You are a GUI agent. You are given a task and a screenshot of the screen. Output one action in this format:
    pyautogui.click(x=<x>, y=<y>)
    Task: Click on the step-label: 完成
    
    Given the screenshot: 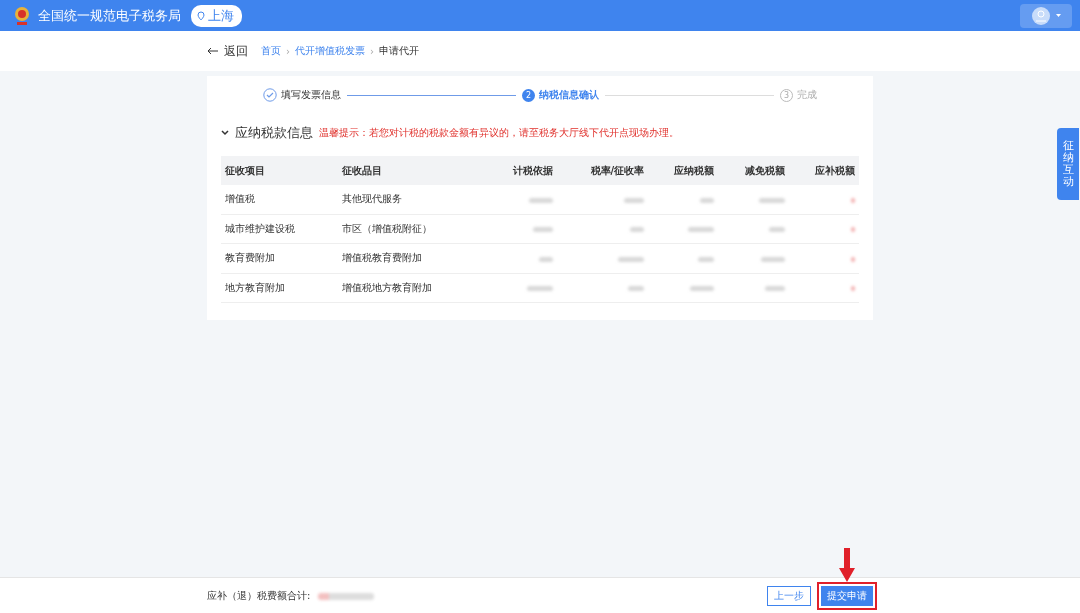 What is the action you would take?
    pyautogui.click(x=807, y=95)
    